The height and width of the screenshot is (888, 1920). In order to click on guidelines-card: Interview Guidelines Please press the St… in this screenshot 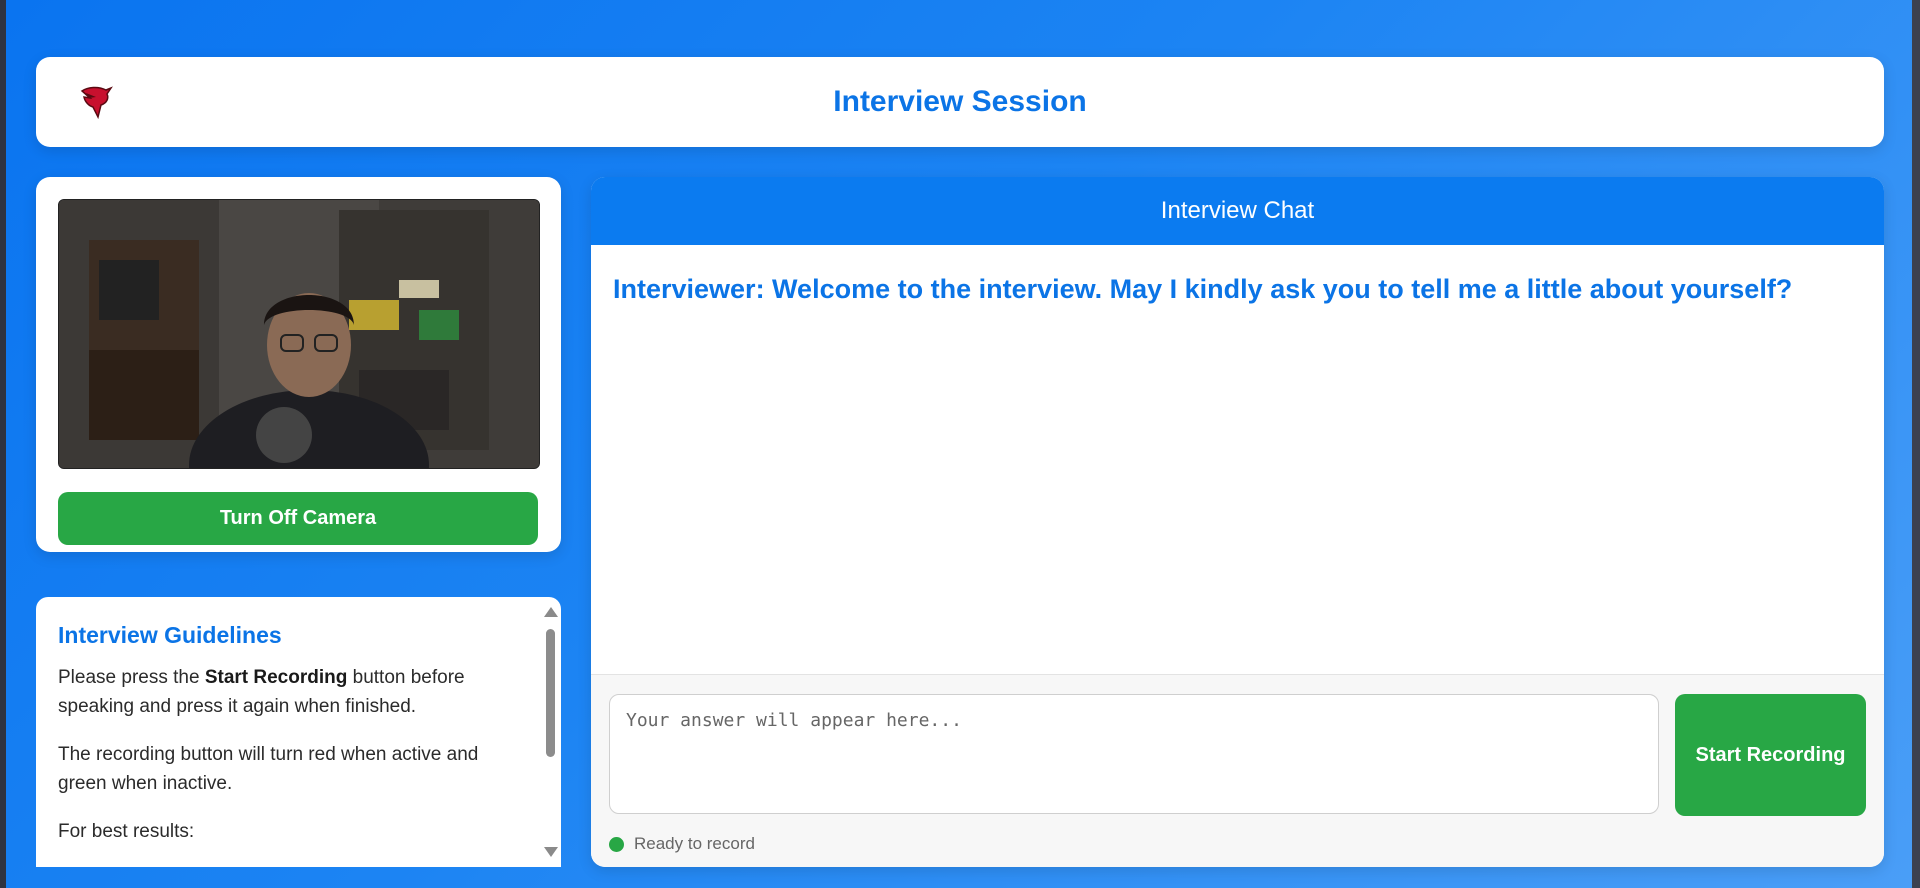, I will do `click(298, 732)`.